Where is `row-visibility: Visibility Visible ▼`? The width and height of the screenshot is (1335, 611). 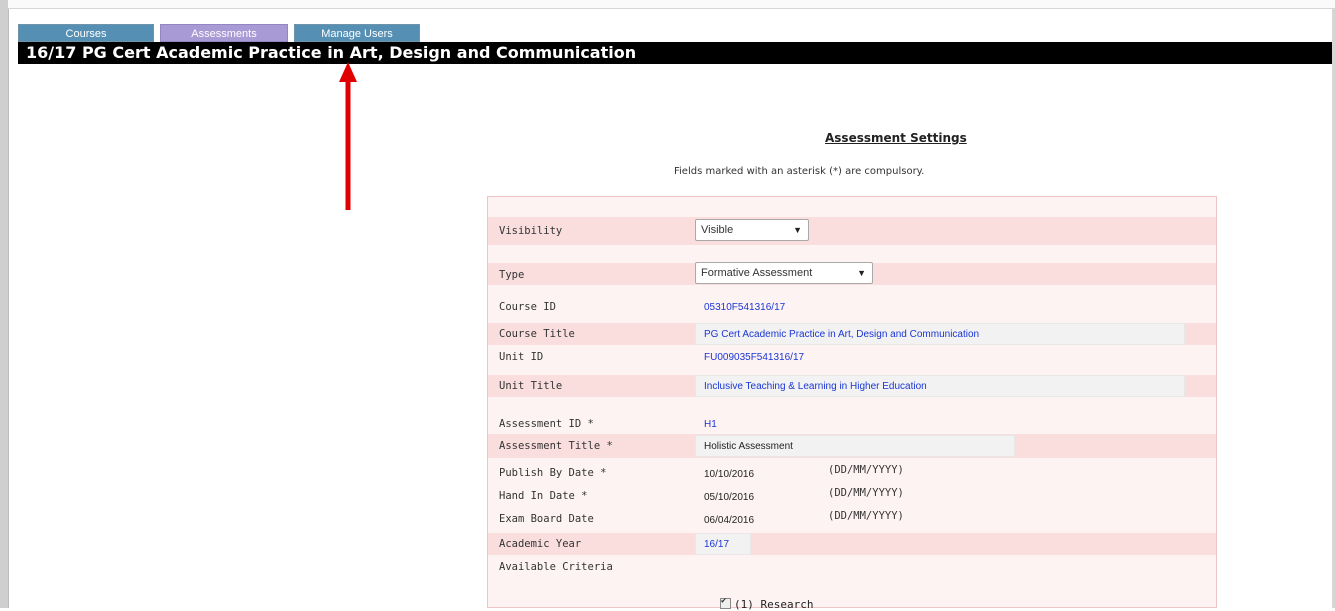
row-visibility: Visibility Visible ▼ is located at coordinates (852, 231).